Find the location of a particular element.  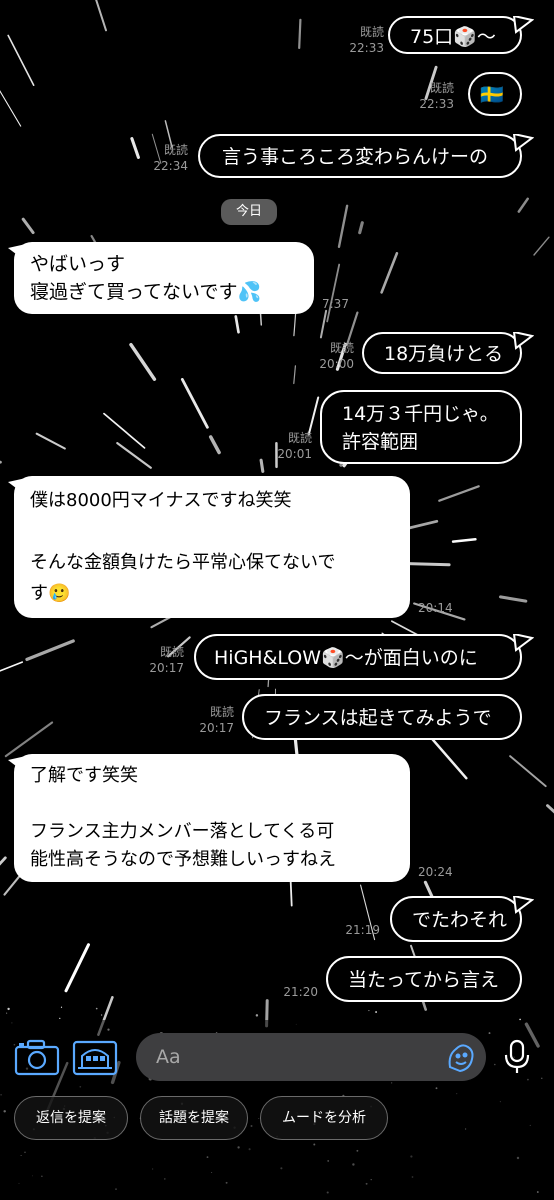

message-meta: 既読 20:00 is located at coordinates (327, 356).